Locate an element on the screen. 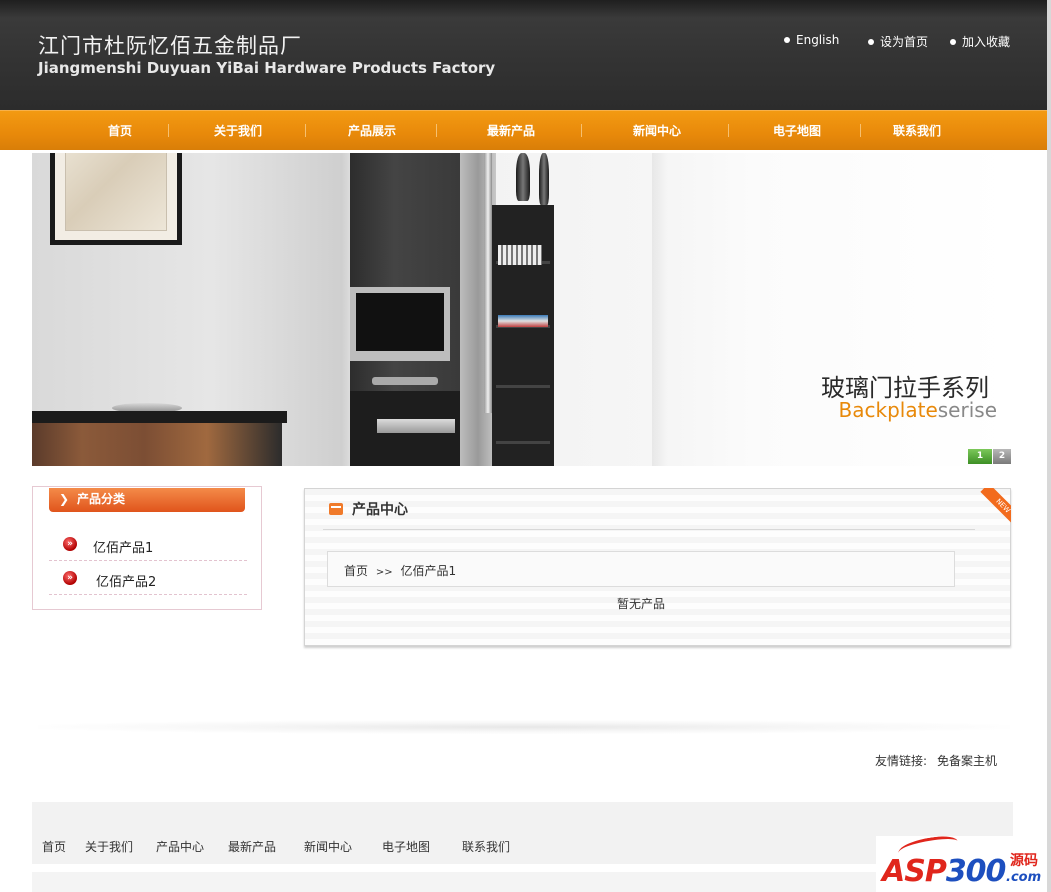 This screenshot has width=1051, height=892. footer-link-map: 电子地图 is located at coordinates (406, 846).